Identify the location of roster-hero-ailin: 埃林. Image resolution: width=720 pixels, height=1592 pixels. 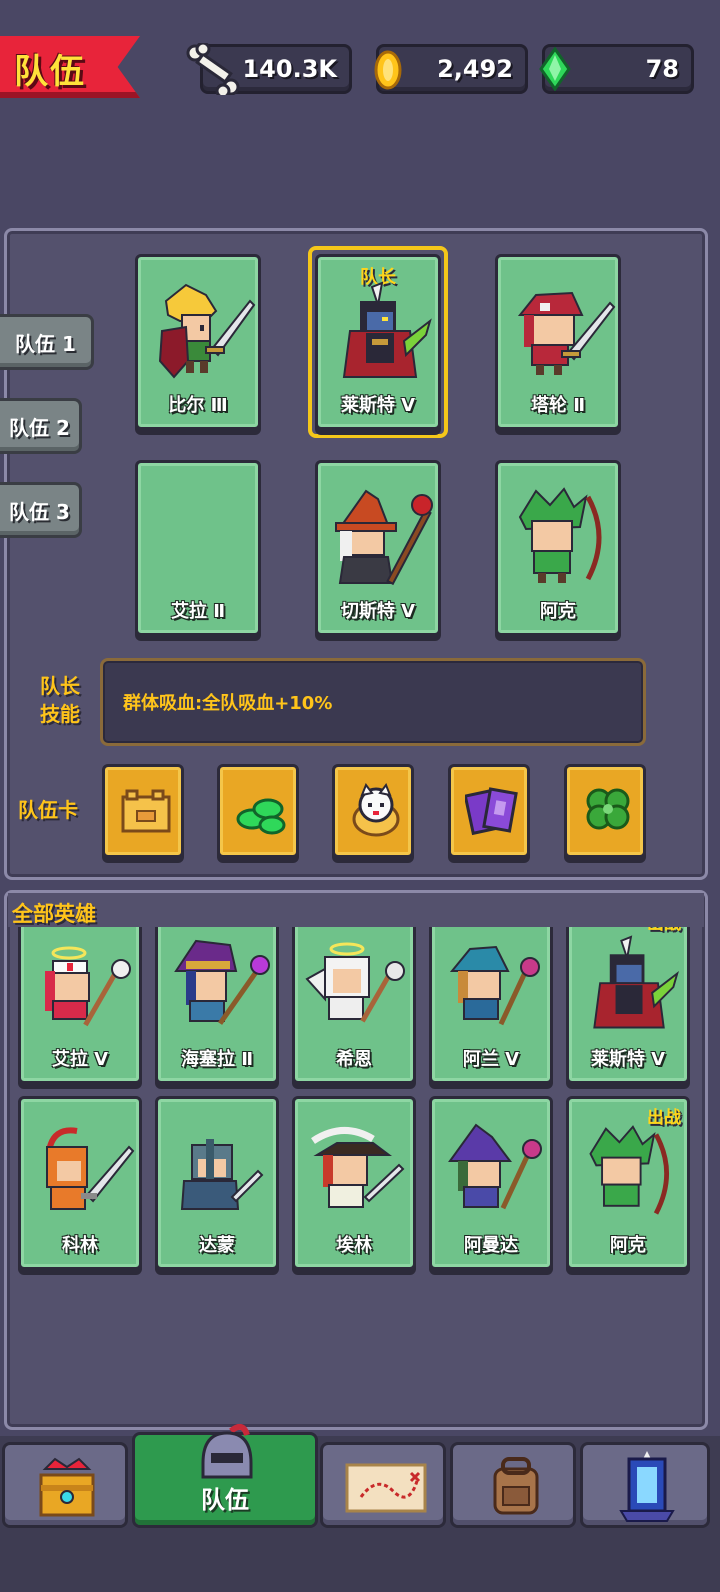
(354, 1183).